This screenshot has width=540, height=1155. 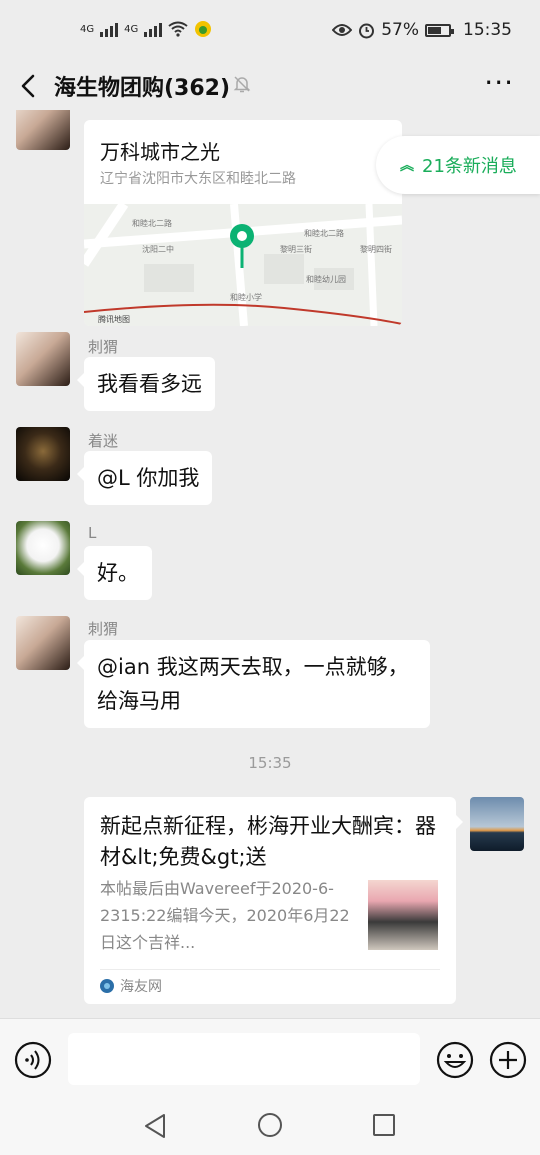 What do you see at coordinates (499, 82) in the screenshot?
I see `more-options-button: ···` at bounding box center [499, 82].